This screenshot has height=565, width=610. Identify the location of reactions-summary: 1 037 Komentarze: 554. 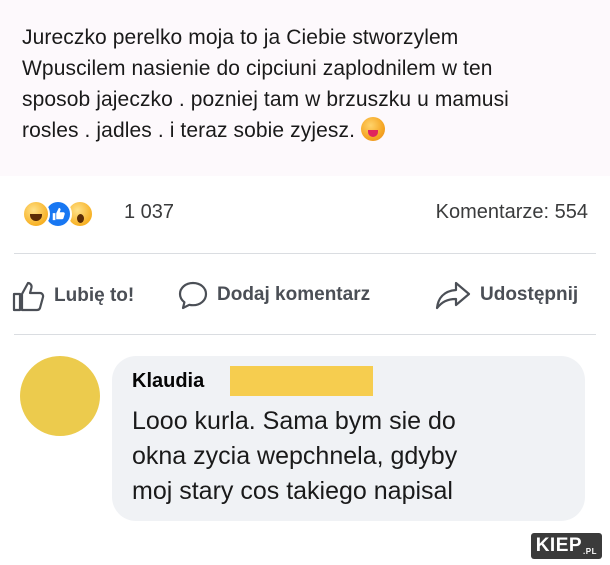
(305, 213).